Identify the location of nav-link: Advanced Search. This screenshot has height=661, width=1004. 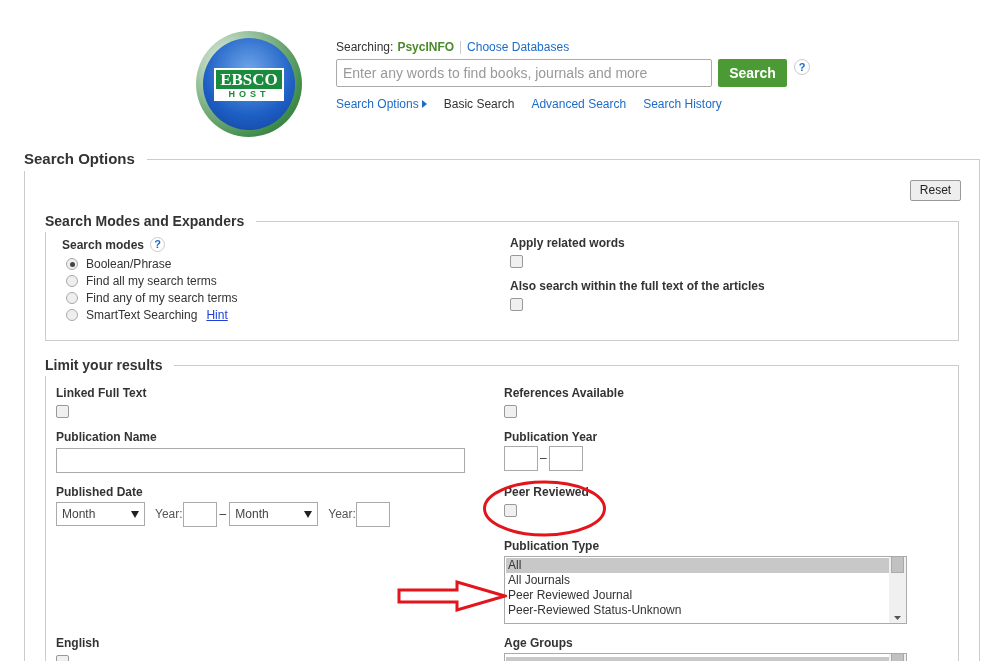
(579, 104).